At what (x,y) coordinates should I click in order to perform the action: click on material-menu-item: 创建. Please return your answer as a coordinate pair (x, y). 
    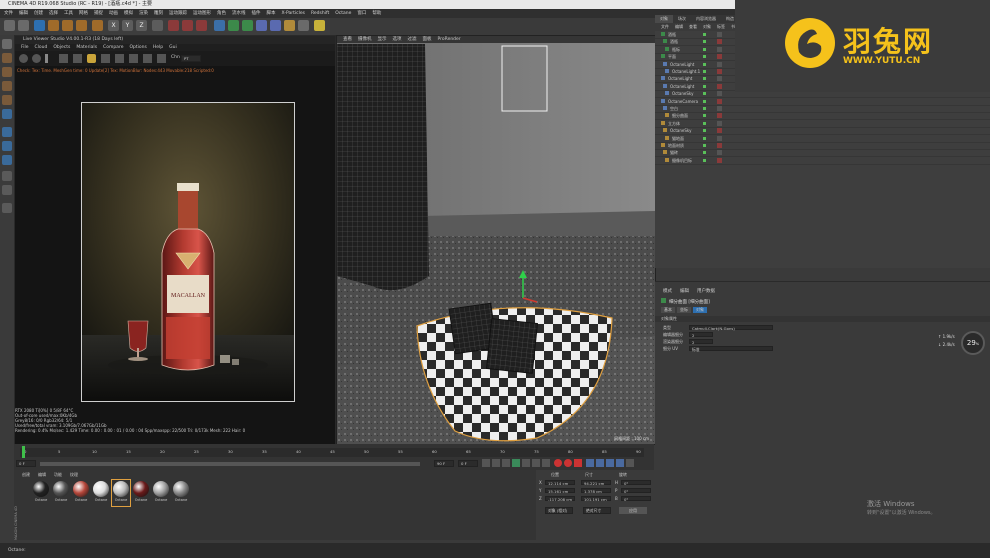
    Looking at the image, I should click on (26, 474).